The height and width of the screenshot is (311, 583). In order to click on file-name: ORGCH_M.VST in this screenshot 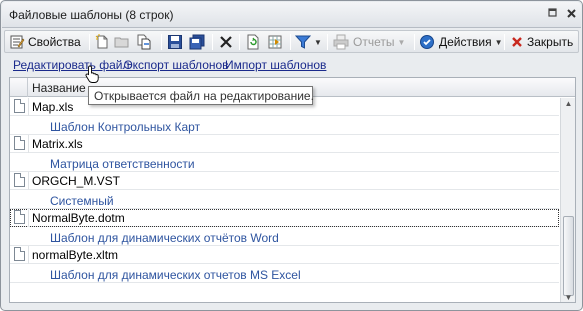, I will do `click(76, 181)`.